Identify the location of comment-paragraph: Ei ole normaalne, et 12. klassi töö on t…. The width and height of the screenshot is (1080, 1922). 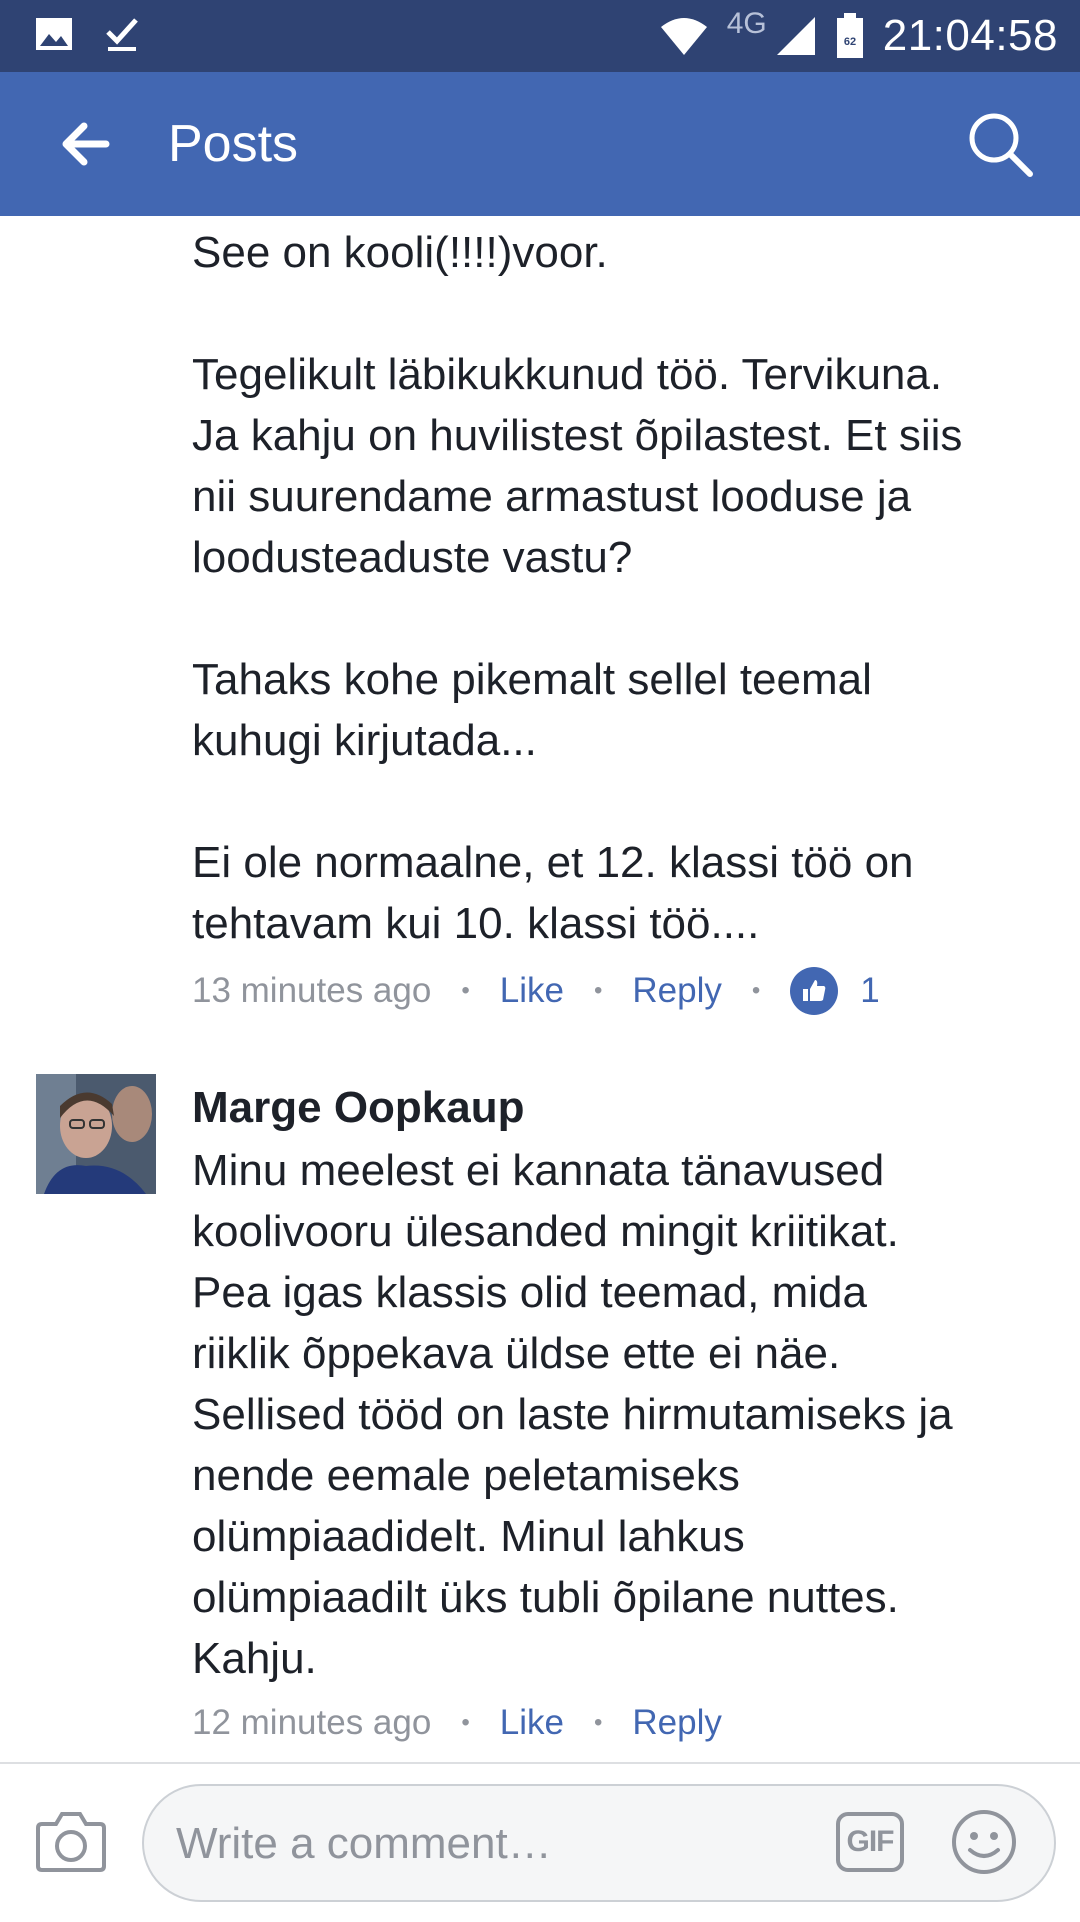
(553, 893).